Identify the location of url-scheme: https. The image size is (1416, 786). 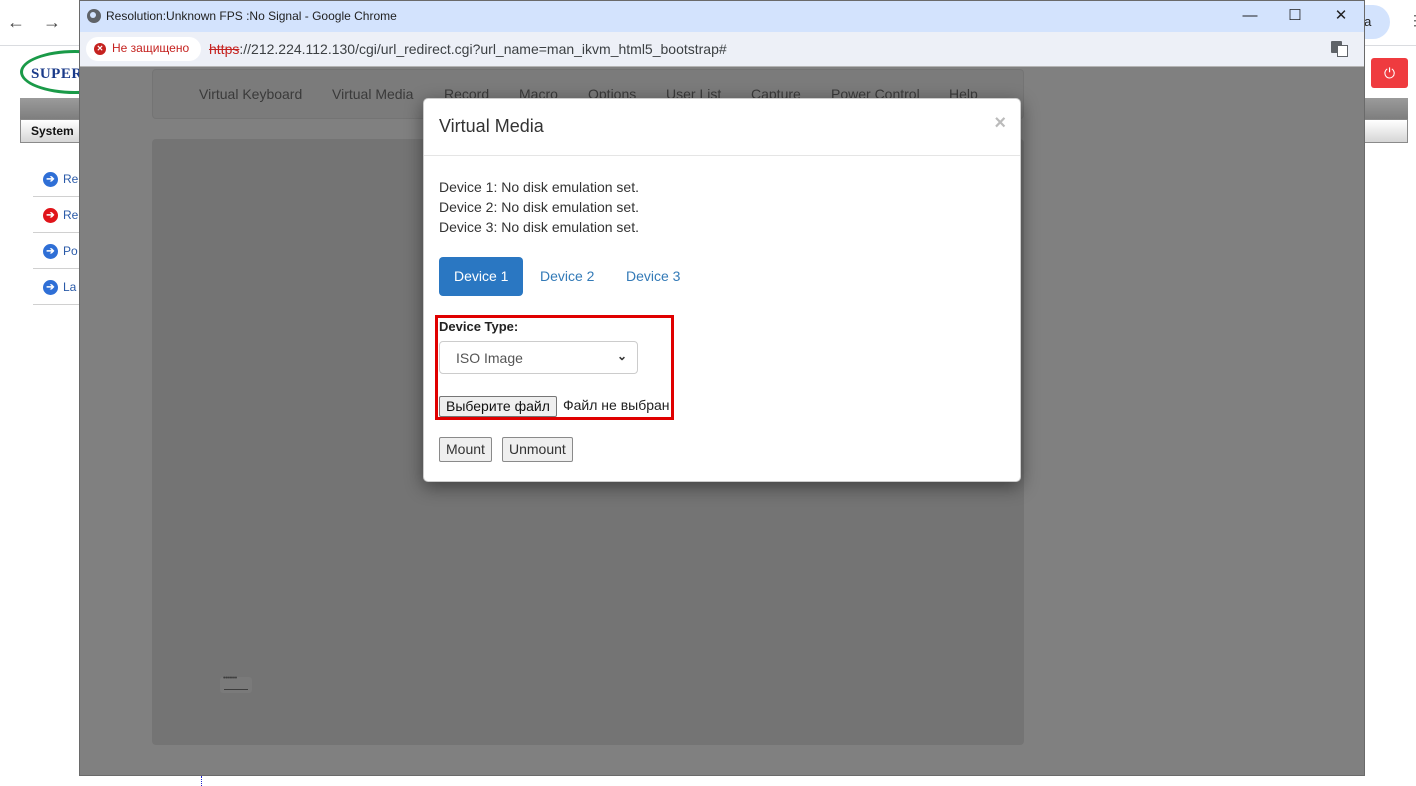
(224, 49).